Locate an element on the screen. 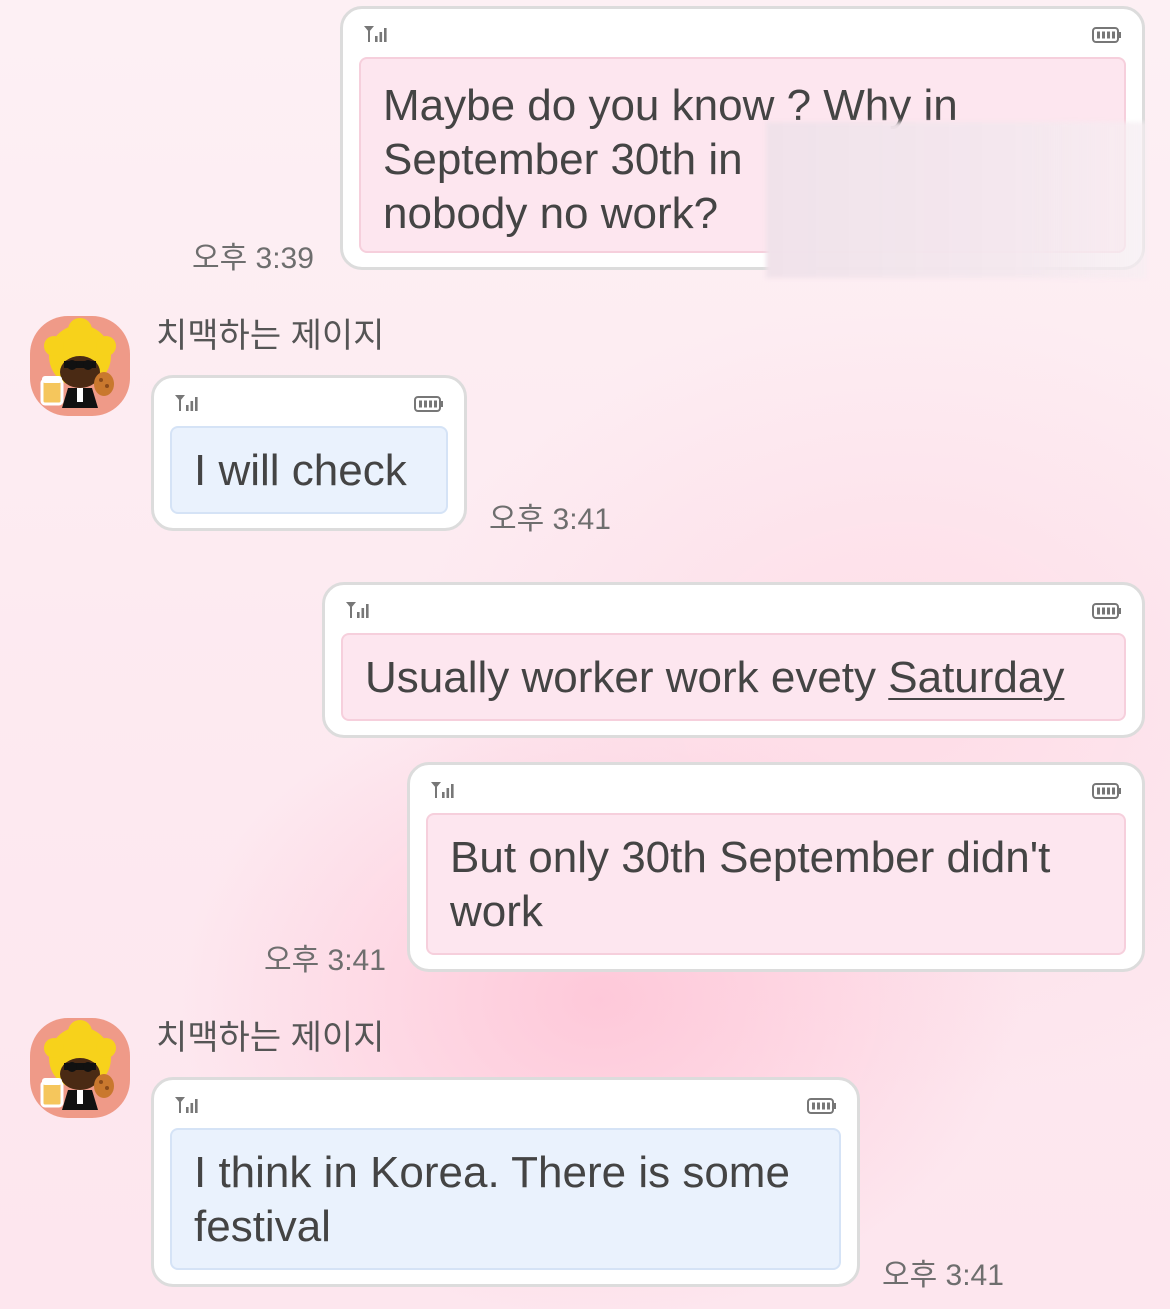 The width and height of the screenshot is (1170, 1309). message-body: But only 30th September didn't work is located at coordinates (776, 884).